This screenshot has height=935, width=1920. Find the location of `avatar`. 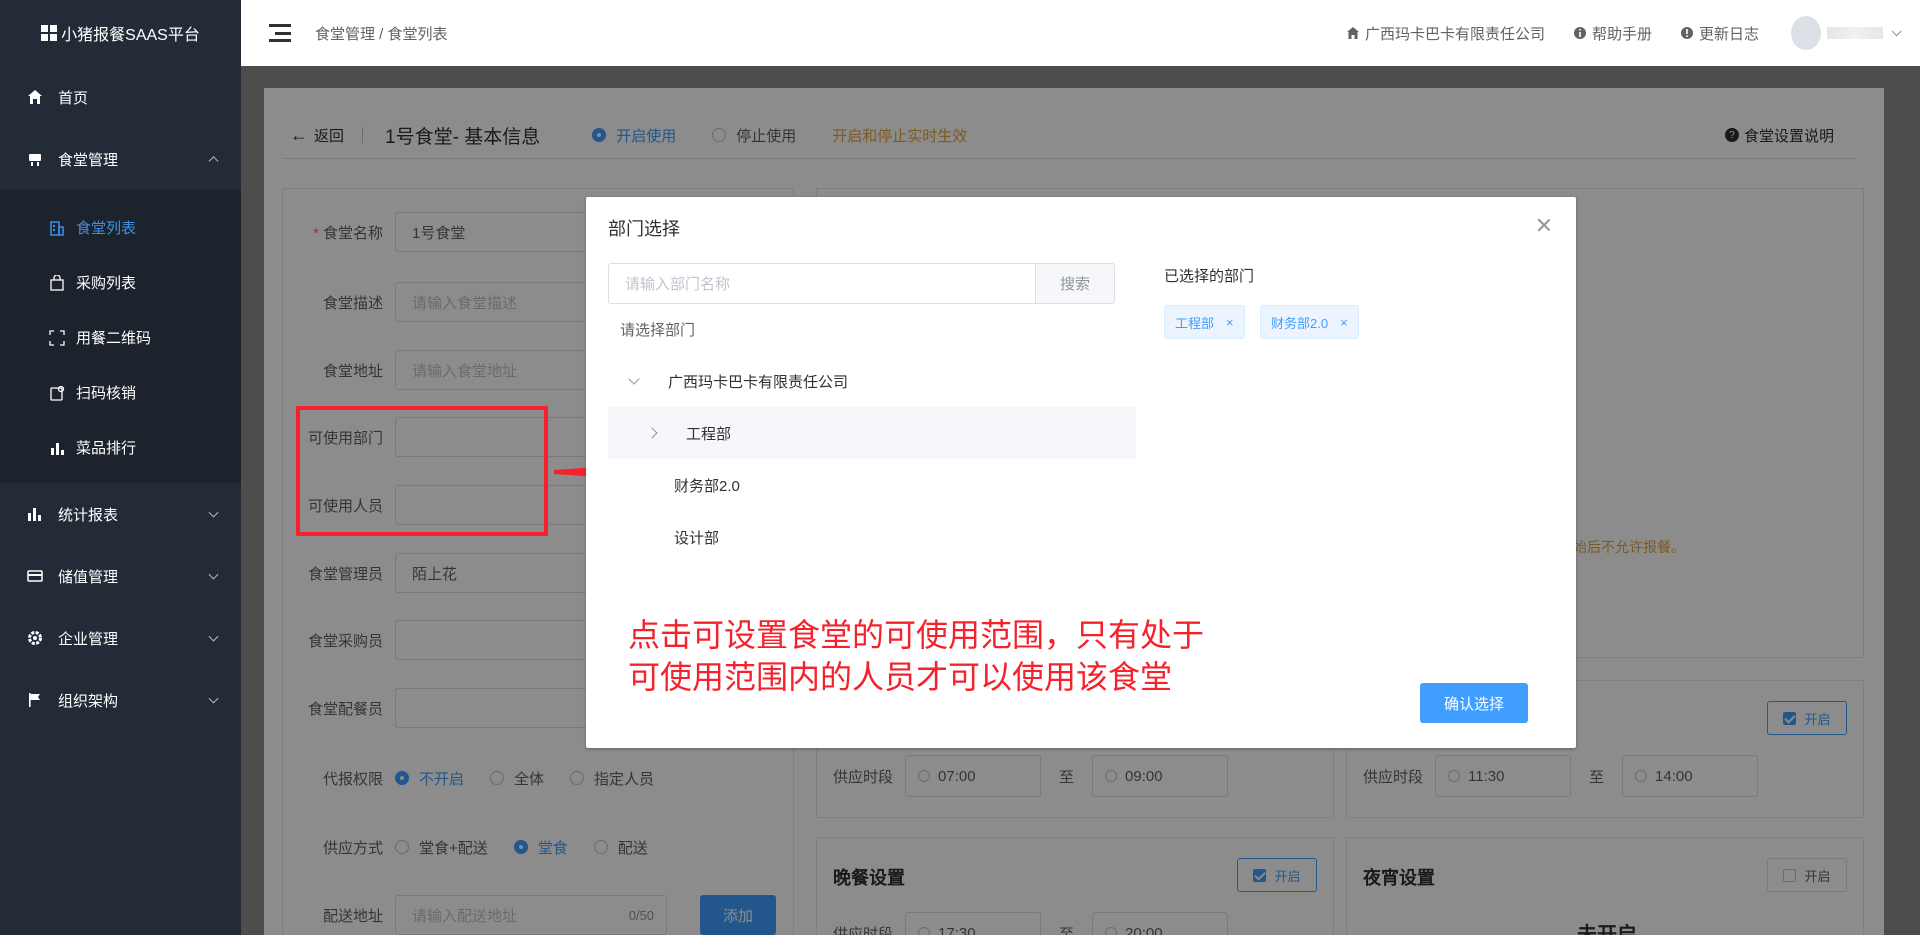

avatar is located at coordinates (1806, 33).